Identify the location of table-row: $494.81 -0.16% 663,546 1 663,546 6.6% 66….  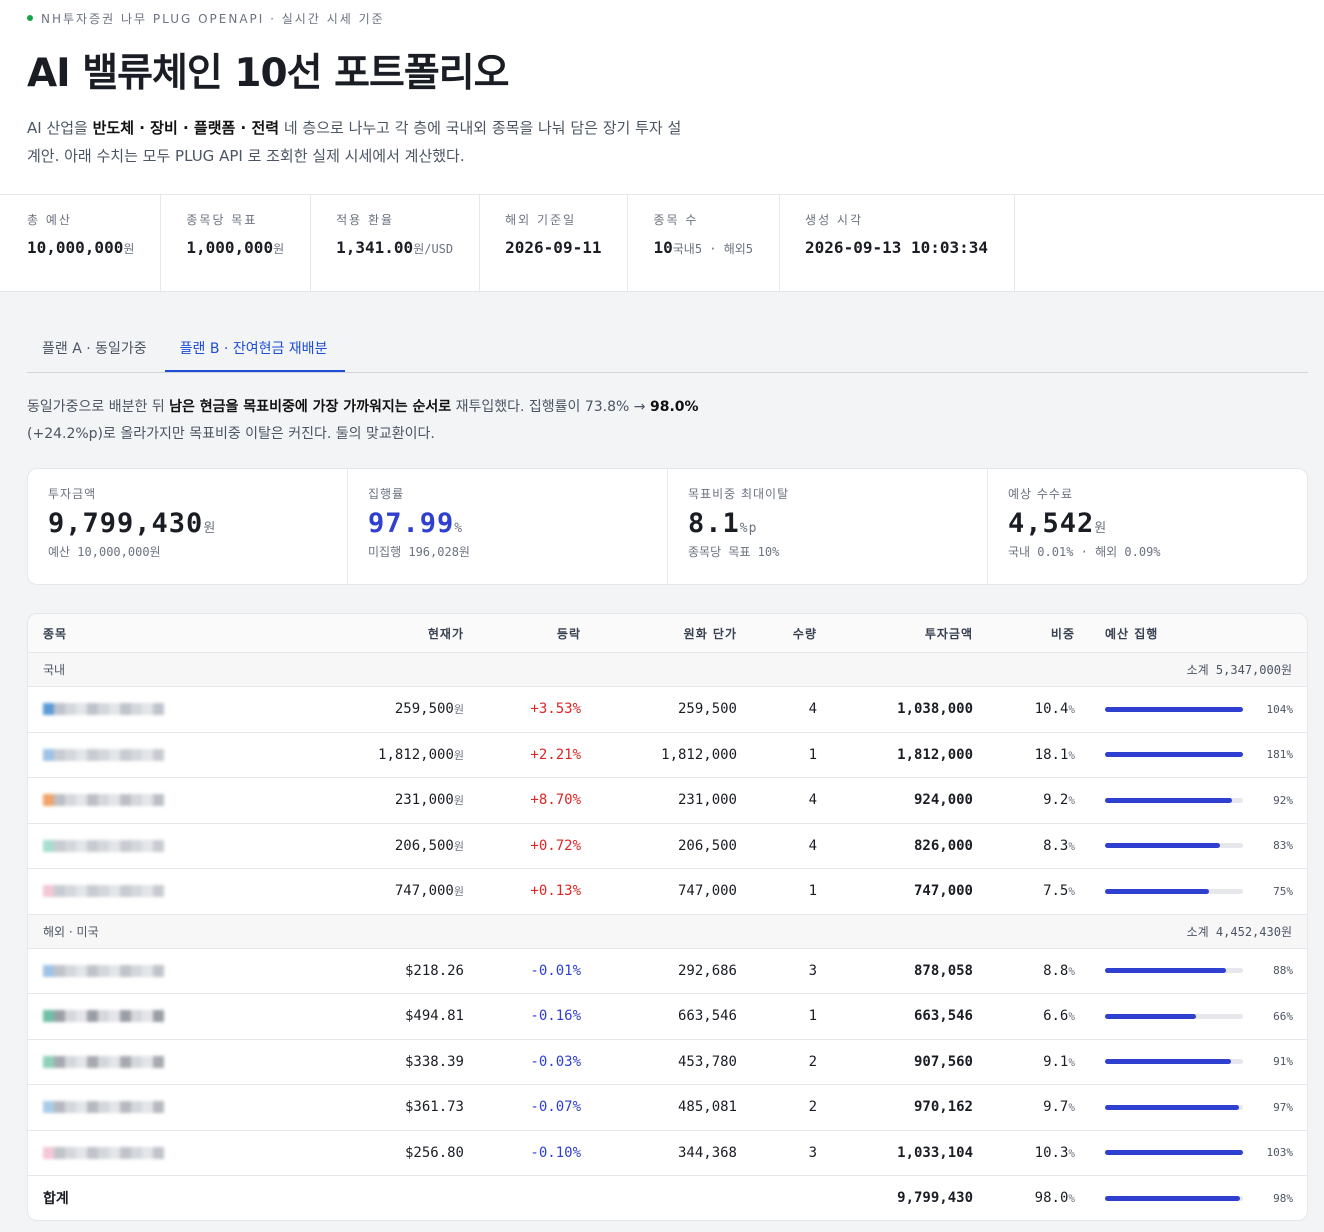
(667, 1017).